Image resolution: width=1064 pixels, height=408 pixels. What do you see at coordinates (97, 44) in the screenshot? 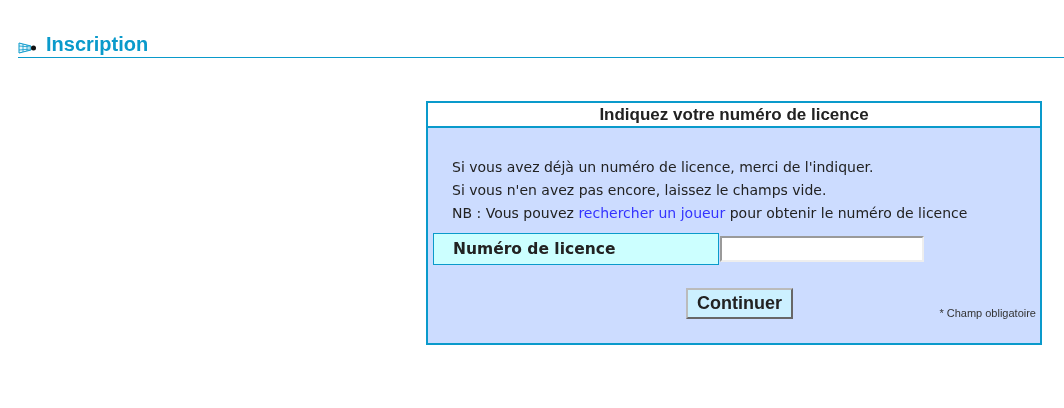
I see `section-title: Inscription` at bounding box center [97, 44].